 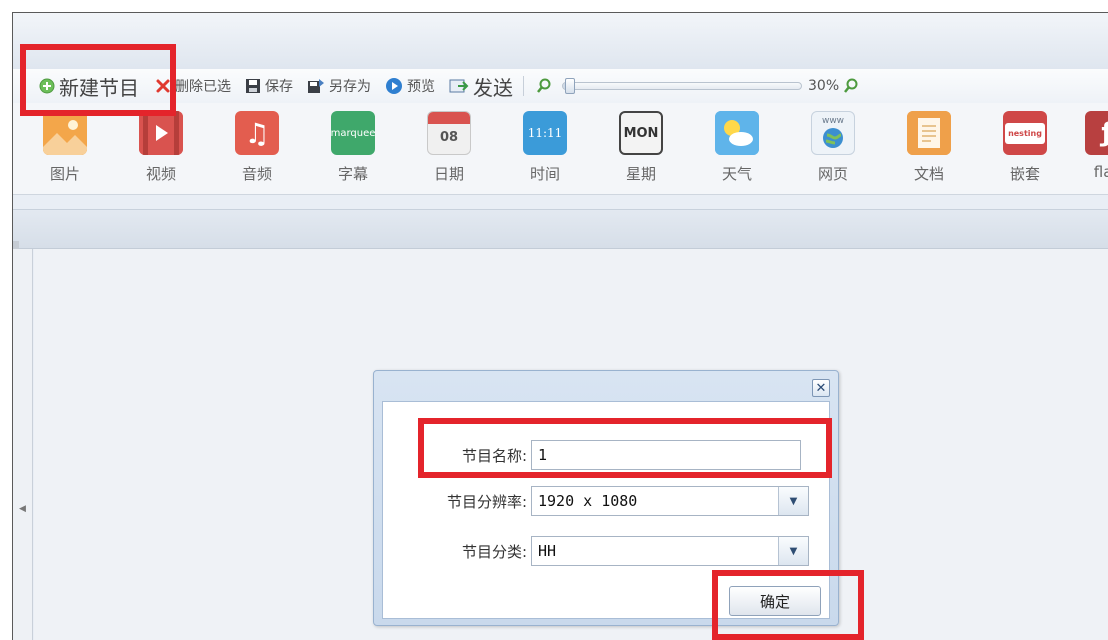 I want to click on picture-icon, so click(x=65, y=133).